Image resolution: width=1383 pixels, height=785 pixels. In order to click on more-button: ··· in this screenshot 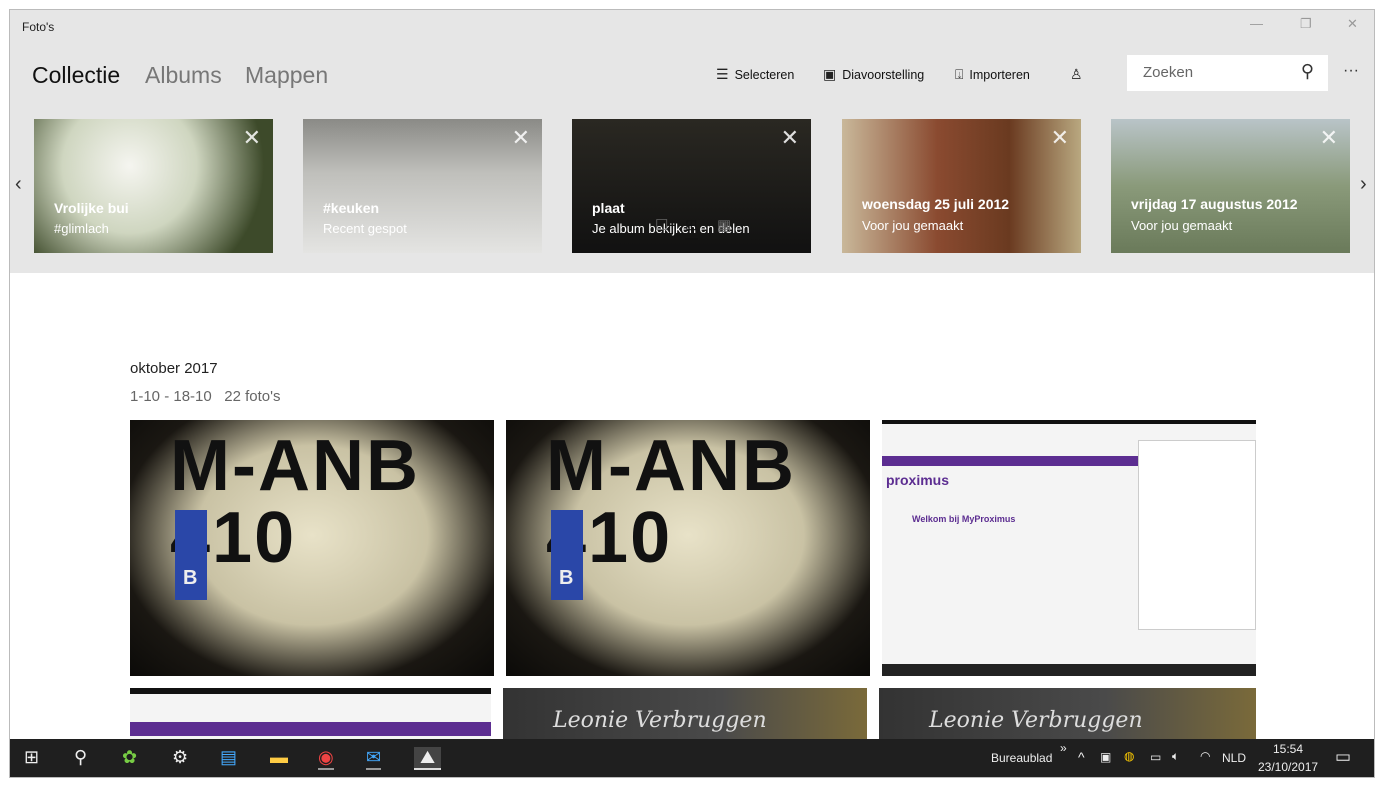, I will do `click(1351, 71)`.